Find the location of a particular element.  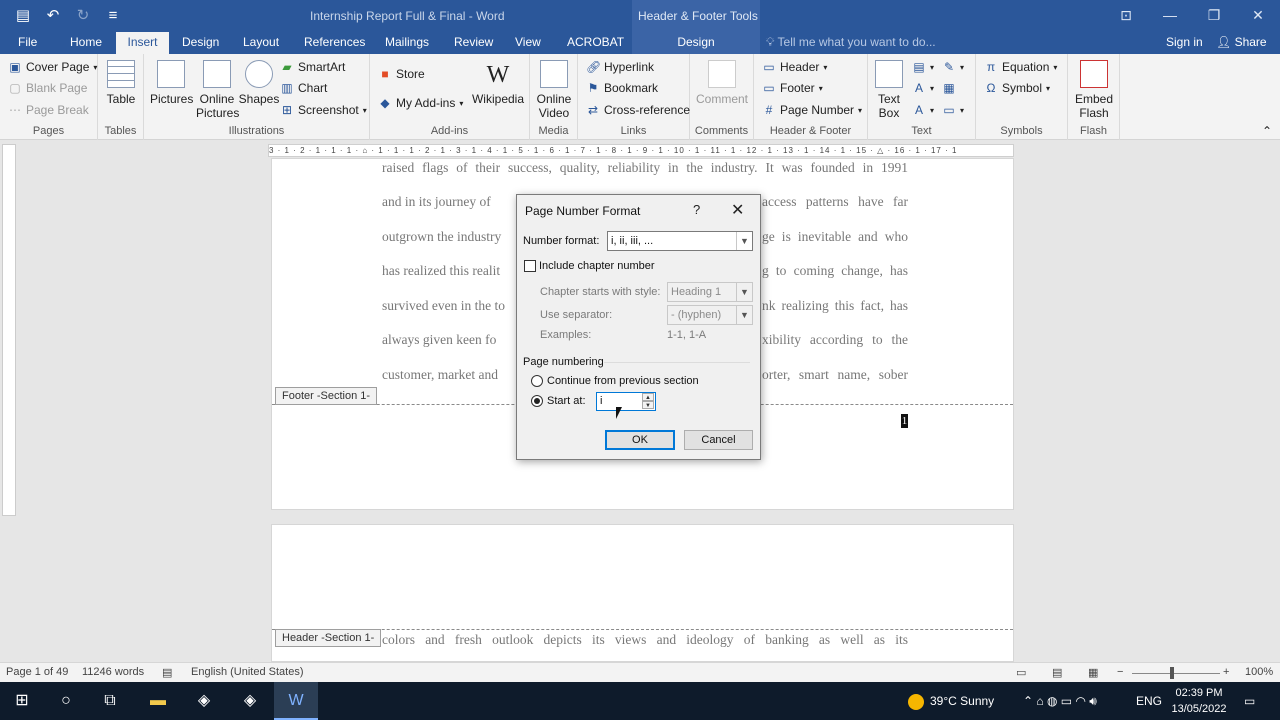

separator-select: - (hyphen) ▼ is located at coordinates (710, 315).